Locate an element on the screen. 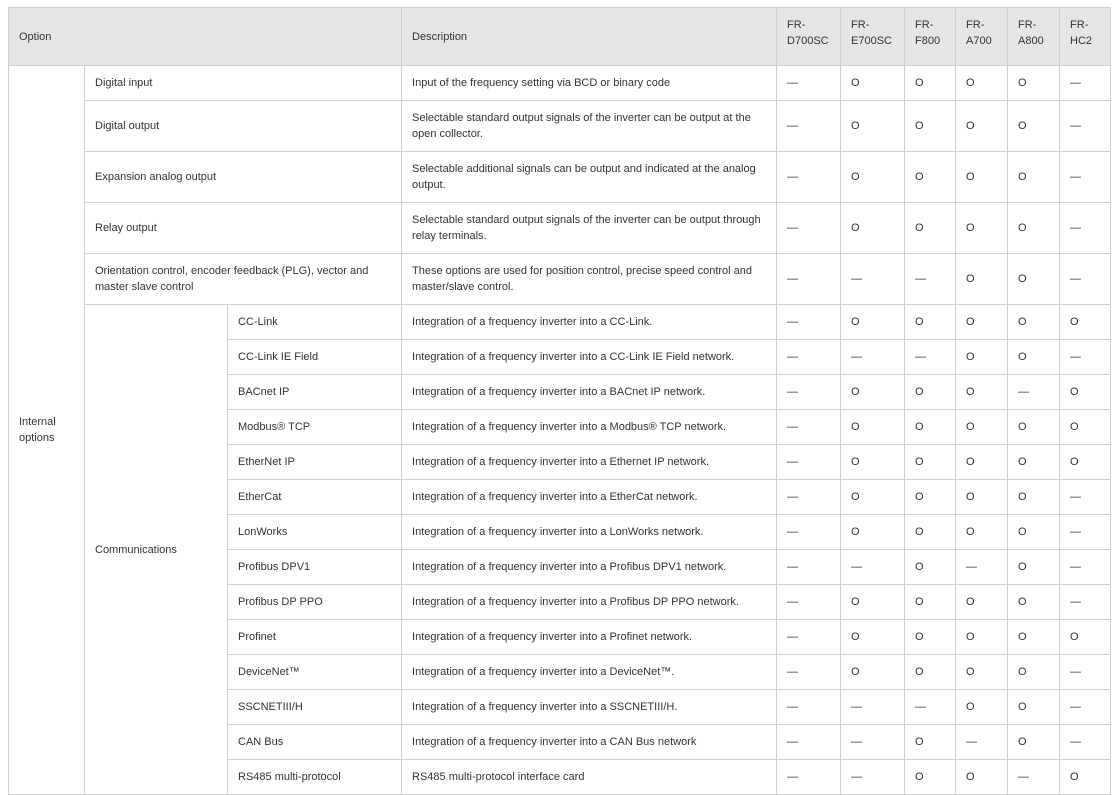  option-name: Digital output is located at coordinates (243, 126).